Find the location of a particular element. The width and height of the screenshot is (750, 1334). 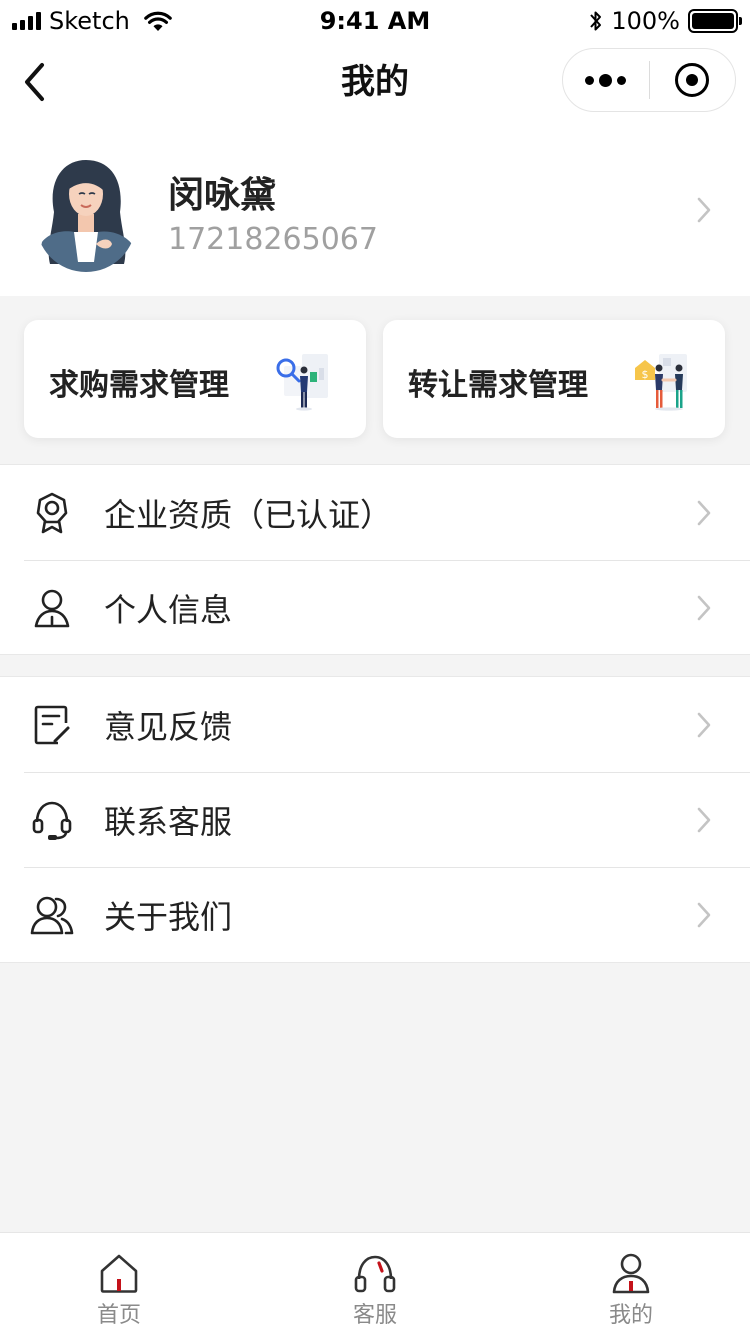

purchase-demand-card: 求购需求管理 is located at coordinates (195, 379).